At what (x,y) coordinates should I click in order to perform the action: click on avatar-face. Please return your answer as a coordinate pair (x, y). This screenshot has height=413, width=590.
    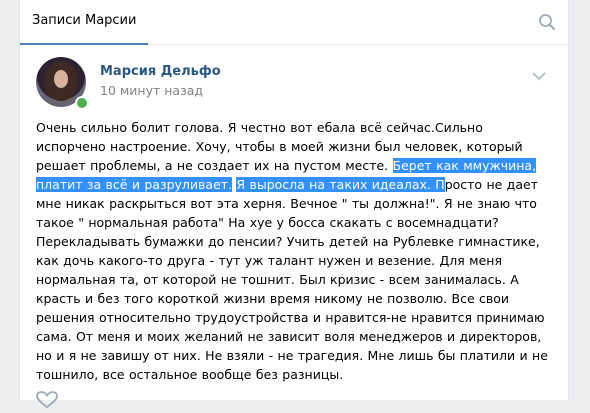
    Looking at the image, I should click on (61, 81).